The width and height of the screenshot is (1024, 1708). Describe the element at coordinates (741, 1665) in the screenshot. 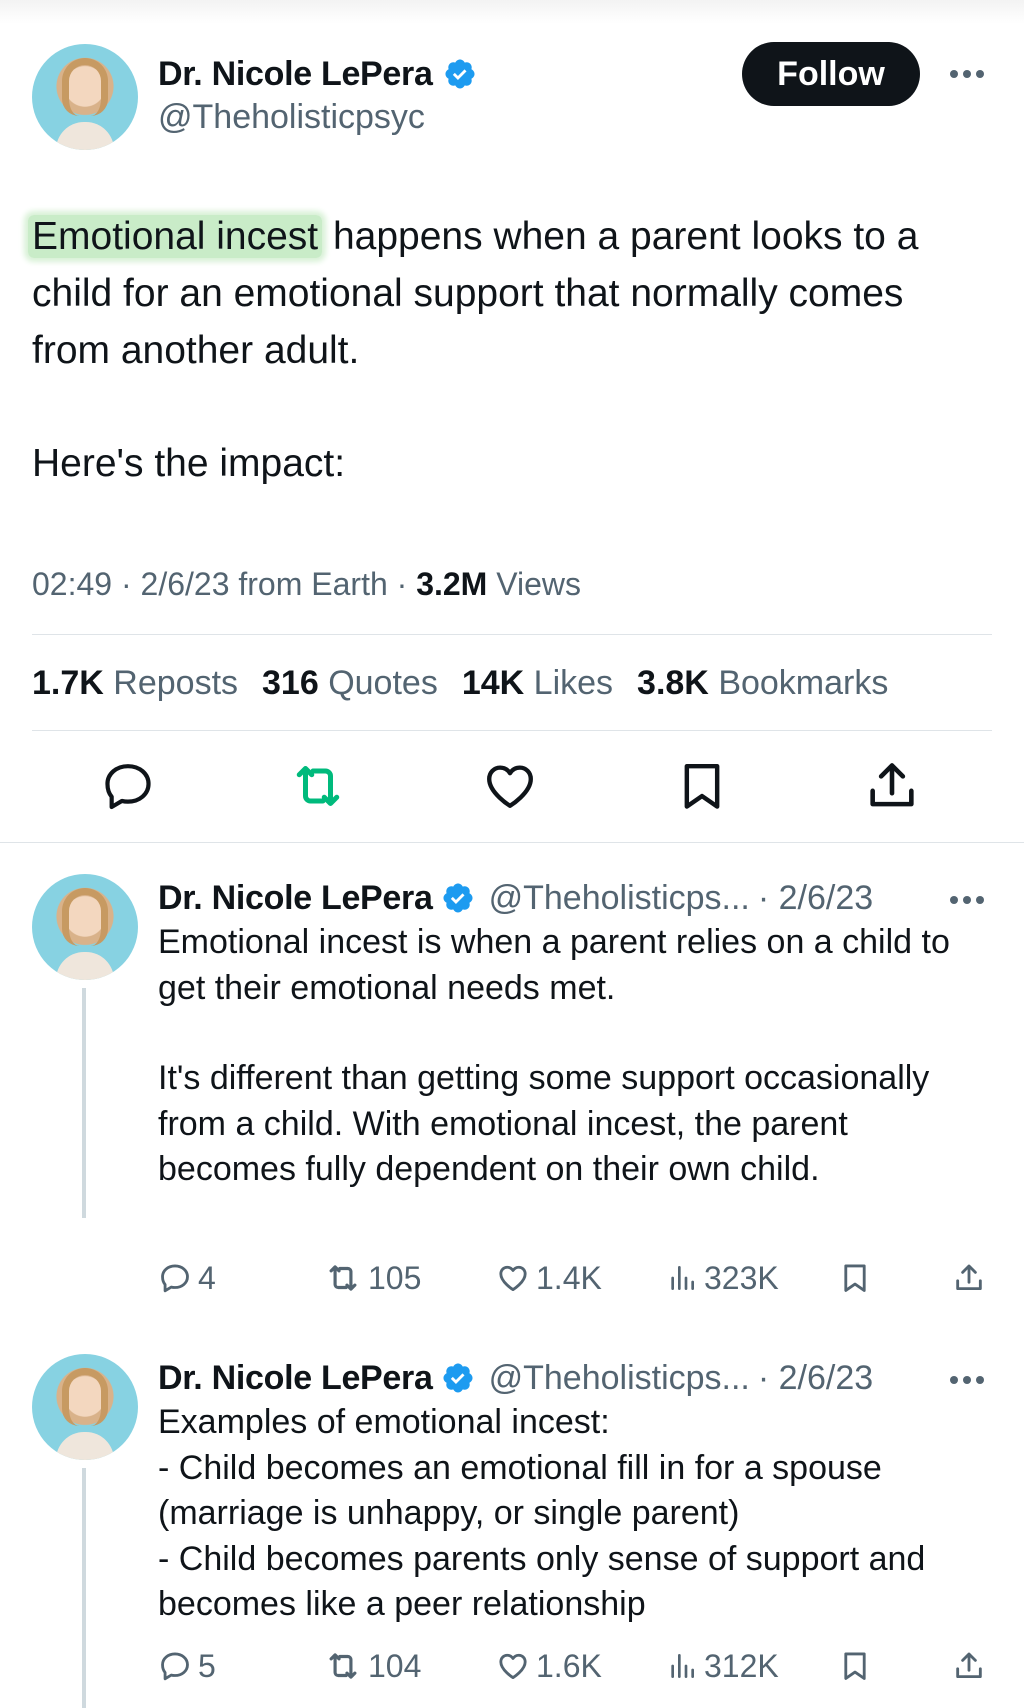

I see `views-count: 312K` at that location.